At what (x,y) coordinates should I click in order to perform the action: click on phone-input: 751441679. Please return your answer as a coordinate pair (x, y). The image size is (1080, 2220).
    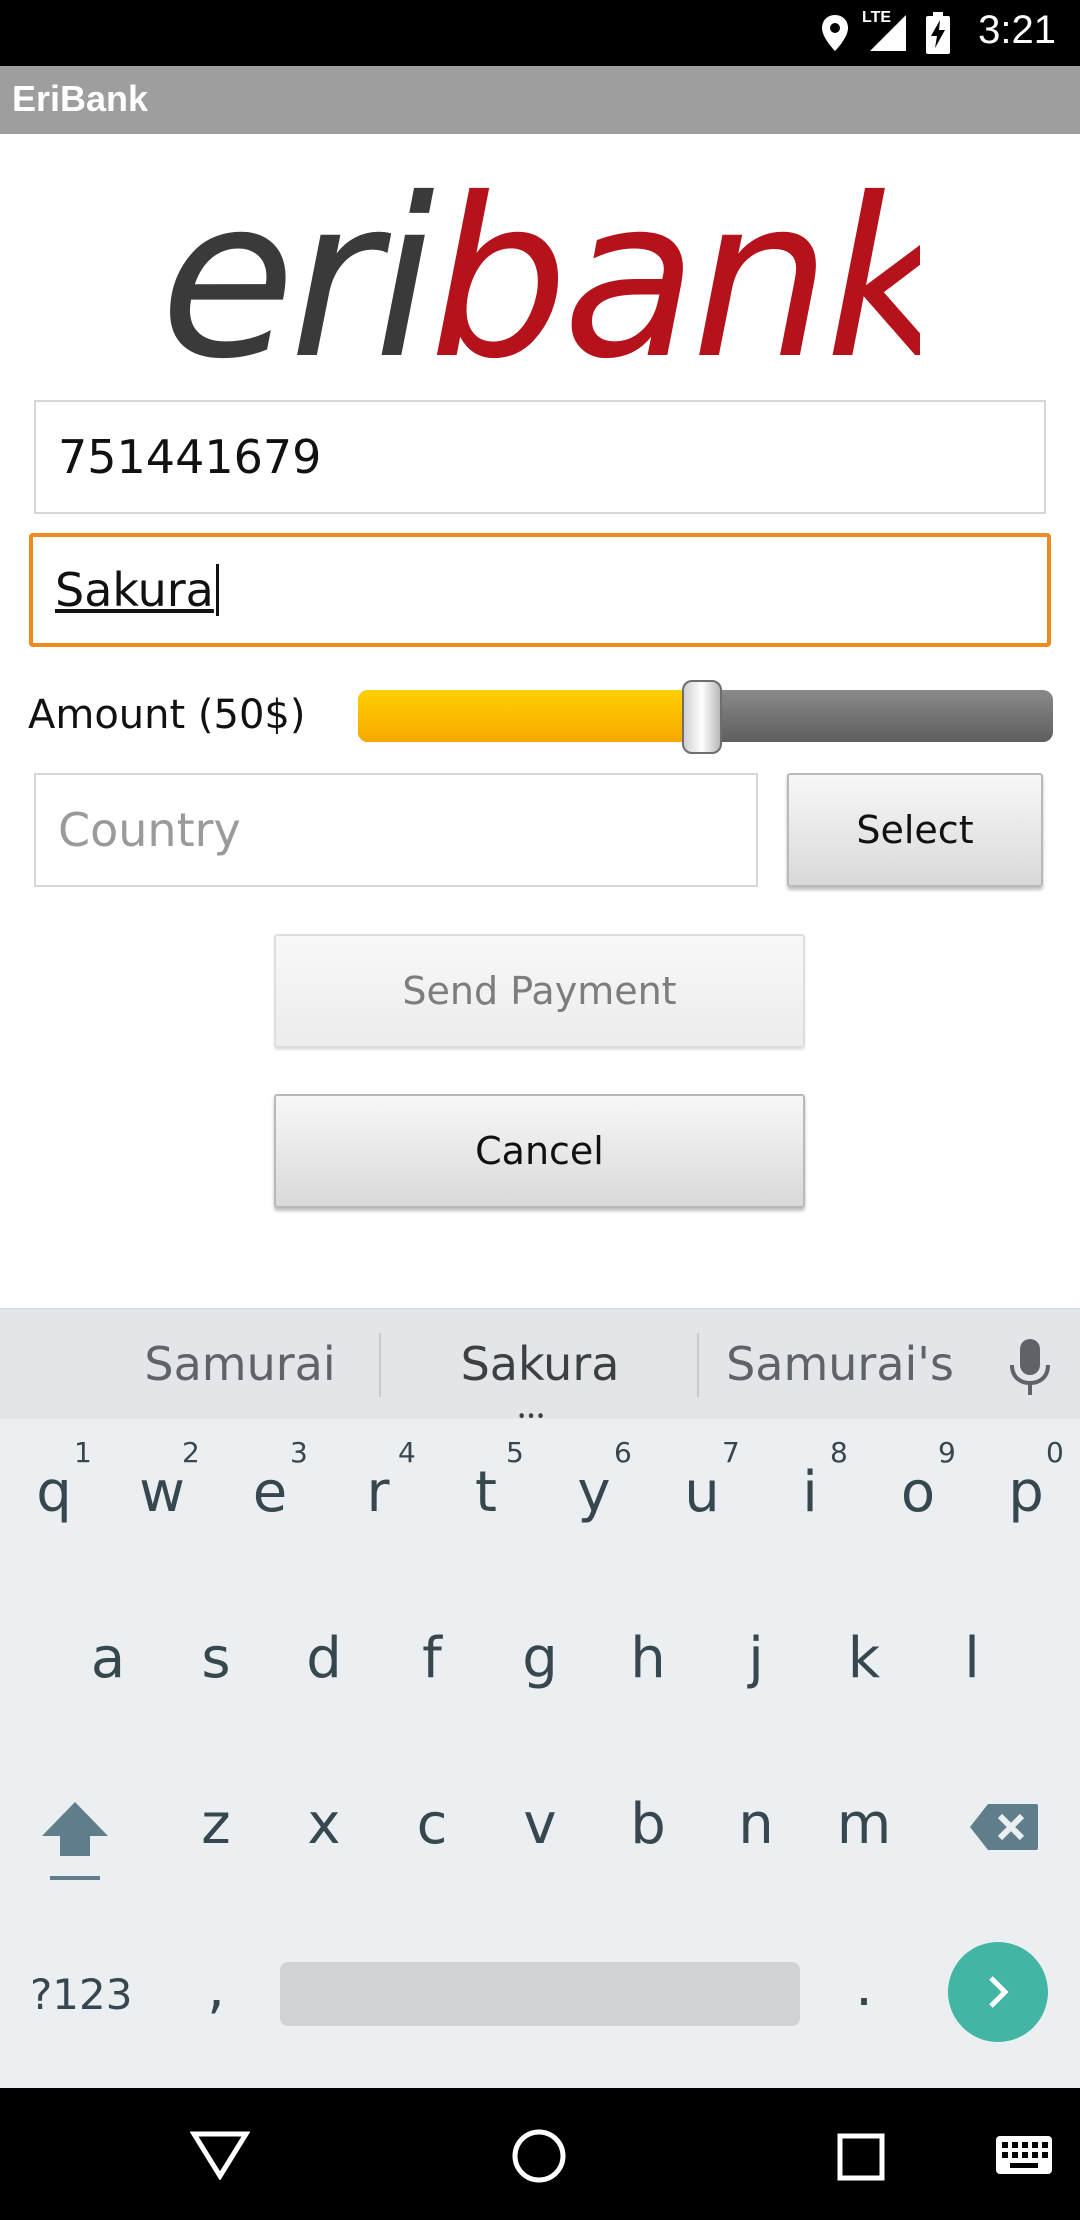
    Looking at the image, I should click on (540, 457).